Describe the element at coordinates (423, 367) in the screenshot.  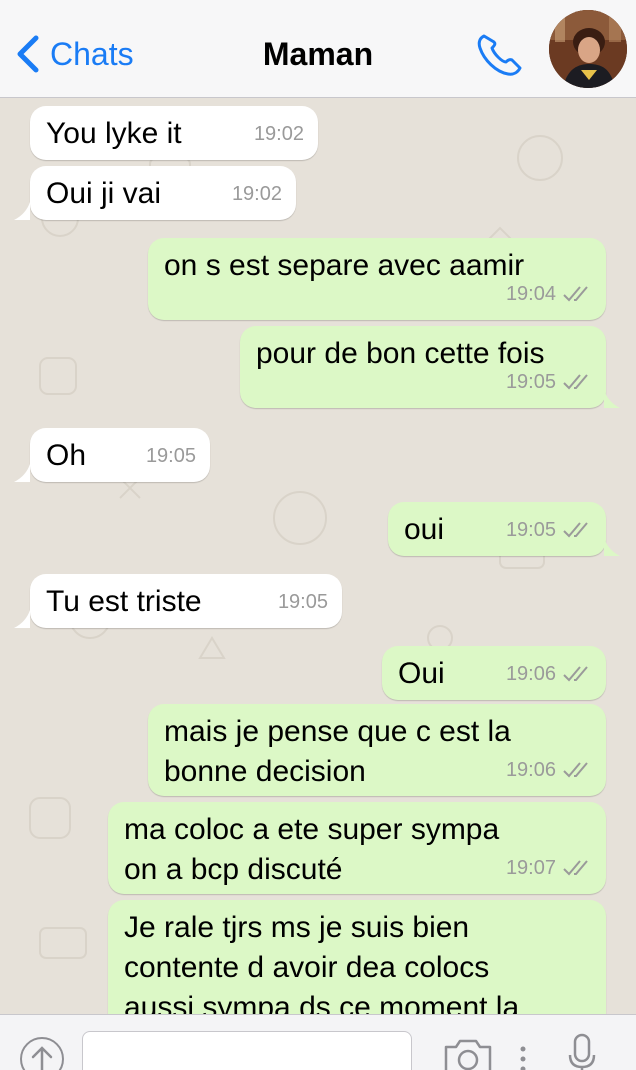
I see `message-bubble-outgoing: pour de bon cette fois 19:05` at that location.